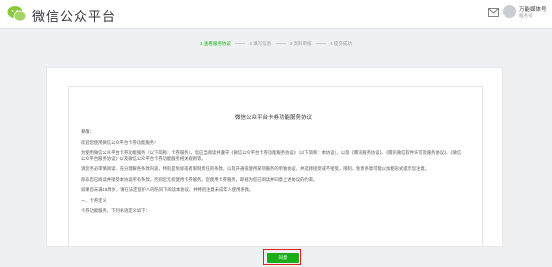 The height and width of the screenshot is (267, 552). I want to click on agree-button: 同意, so click(283, 258).